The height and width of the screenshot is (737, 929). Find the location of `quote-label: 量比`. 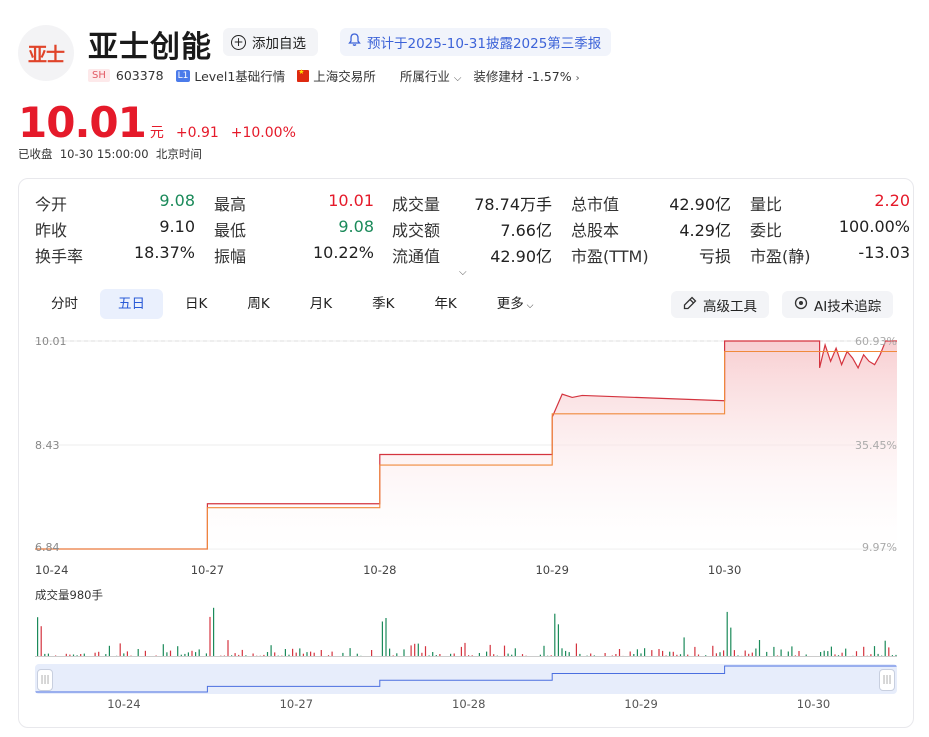

quote-label: 量比 is located at coordinates (766, 204).